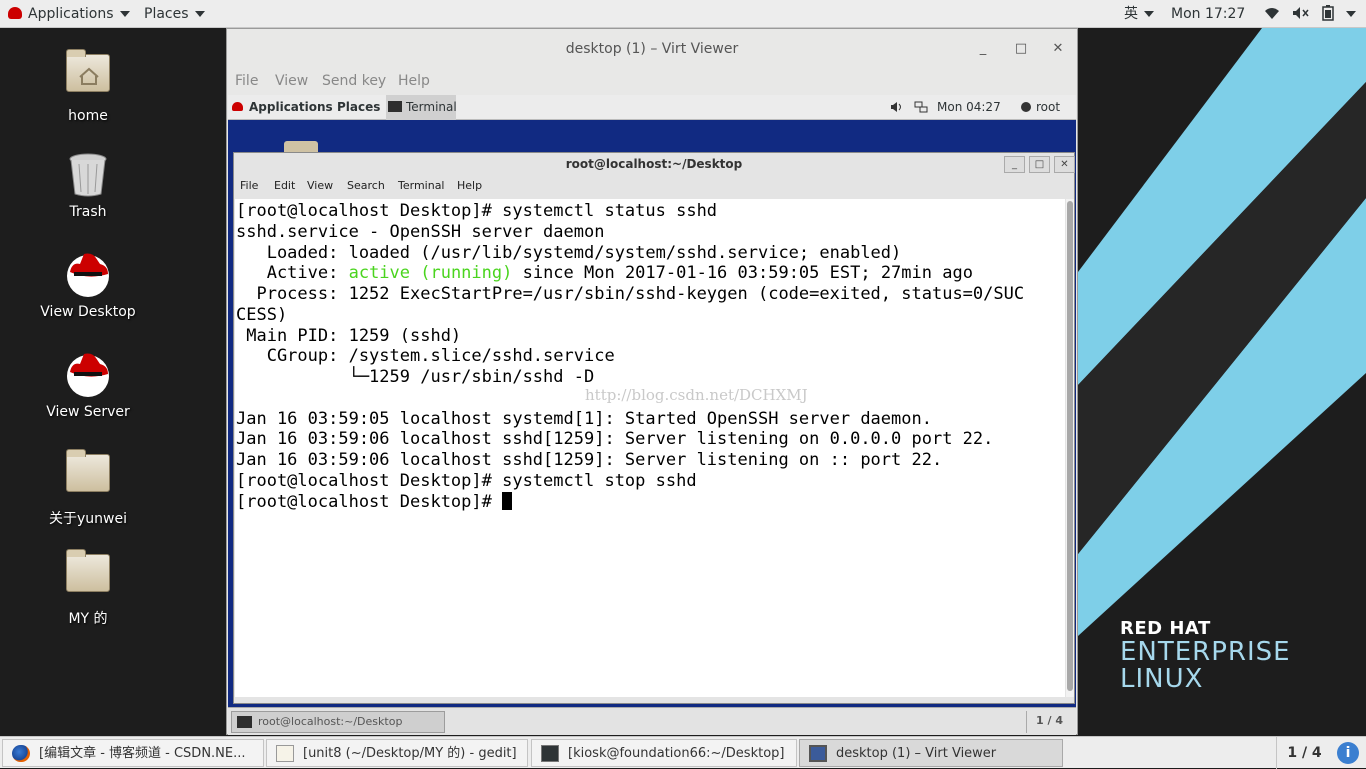  I want to click on task-gedit: [unit8 (~/Desktop/MY 的) - gedit], so click(397, 753).